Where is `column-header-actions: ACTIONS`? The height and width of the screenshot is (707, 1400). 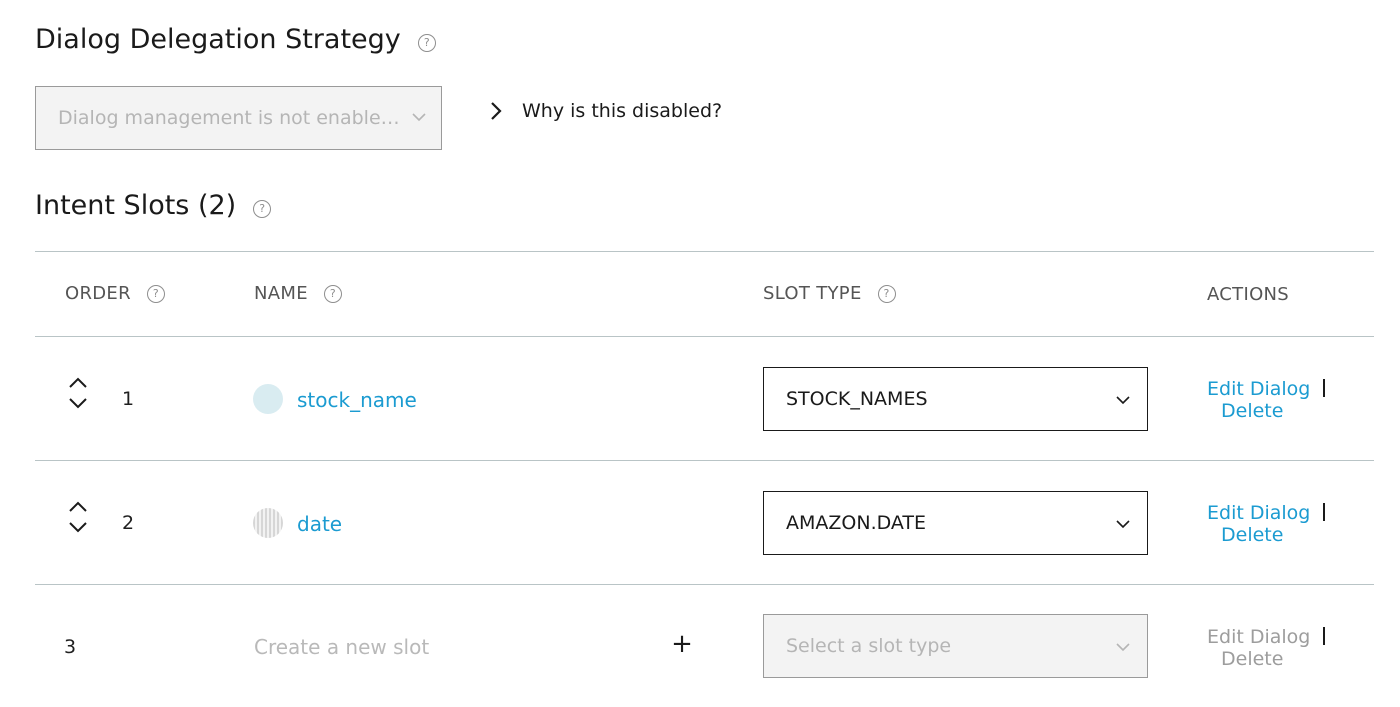 column-header-actions: ACTIONS is located at coordinates (1248, 294).